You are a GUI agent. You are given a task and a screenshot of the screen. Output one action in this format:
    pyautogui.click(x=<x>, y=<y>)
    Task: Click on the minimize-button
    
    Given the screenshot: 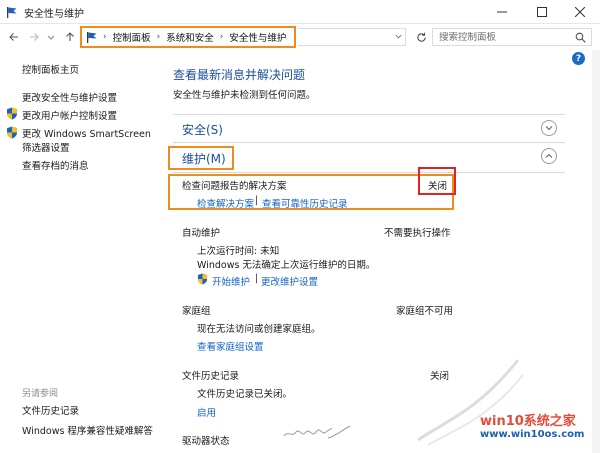 What is the action you would take?
    pyautogui.click(x=502, y=12)
    